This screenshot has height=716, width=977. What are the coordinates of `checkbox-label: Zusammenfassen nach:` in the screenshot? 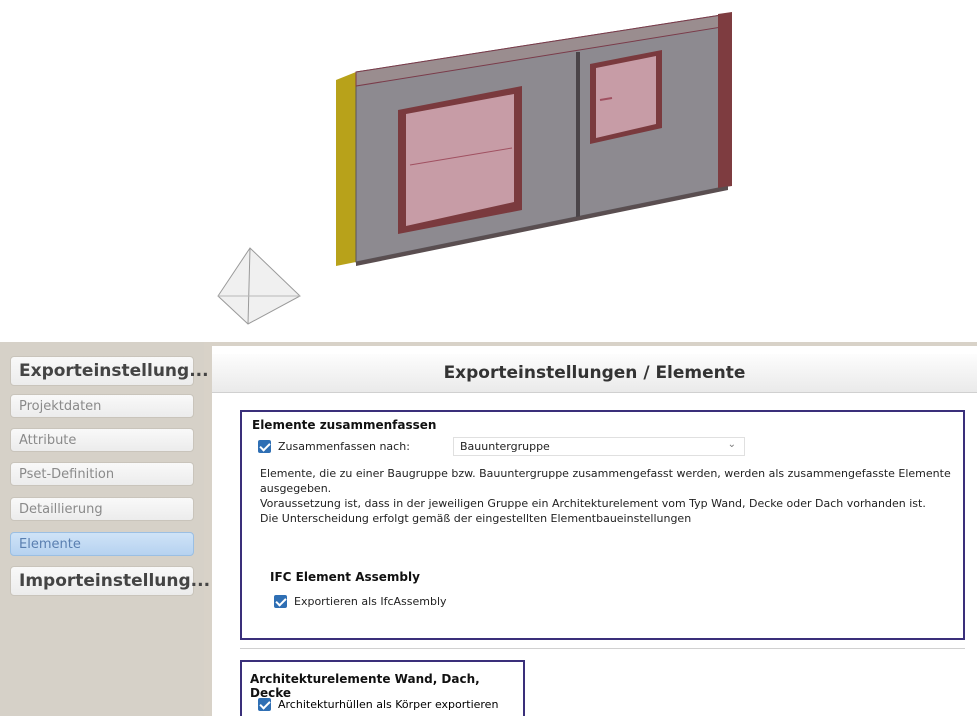 It's located at (344, 446).